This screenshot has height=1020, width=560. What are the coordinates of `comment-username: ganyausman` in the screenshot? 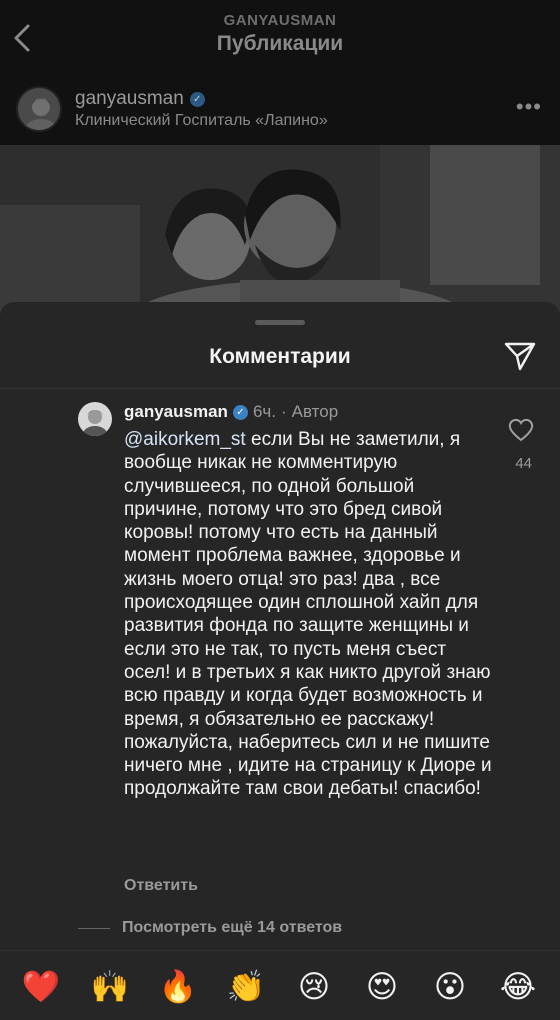 It's located at (176, 412).